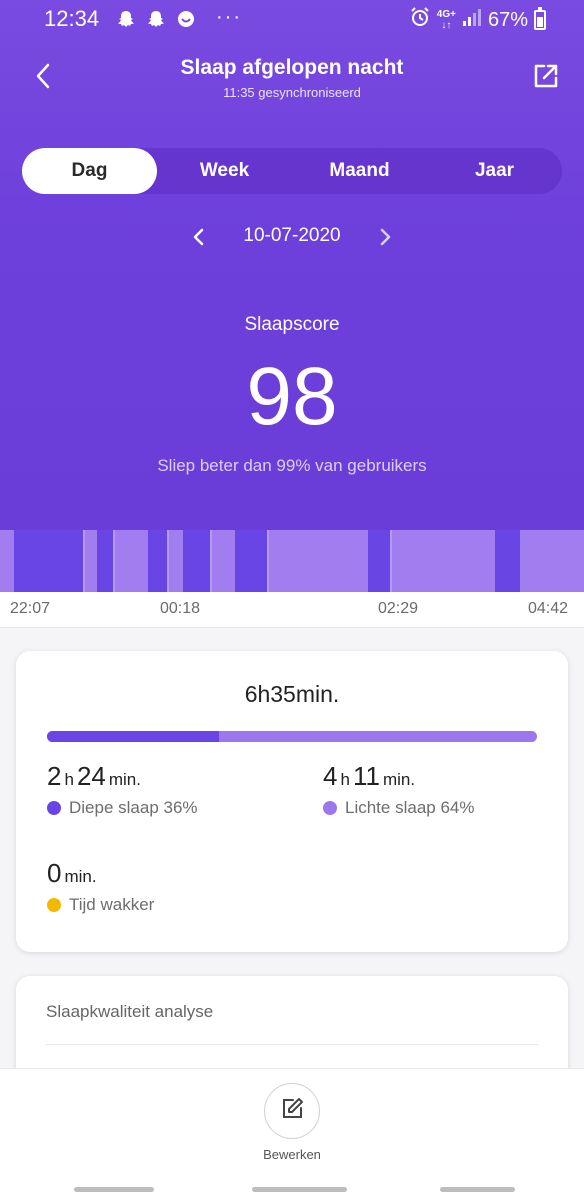 The height and width of the screenshot is (1200, 584). Describe the element at coordinates (398, 608) in the screenshot. I see `tick-label: 02:29` at that location.